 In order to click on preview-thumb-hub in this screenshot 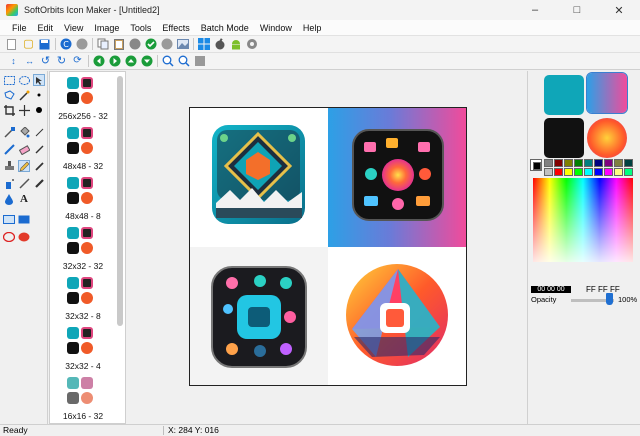, I will do `click(564, 138)`.